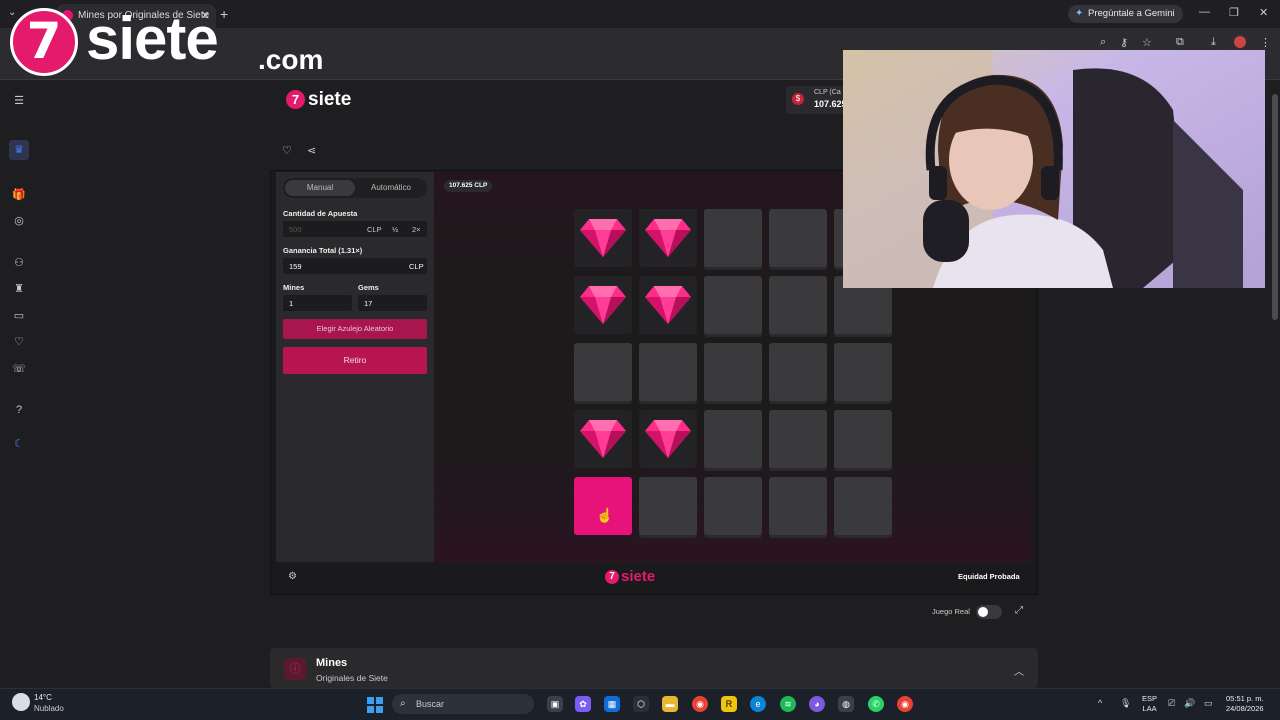  I want to click on task-view-icon: ▣, so click(555, 704).